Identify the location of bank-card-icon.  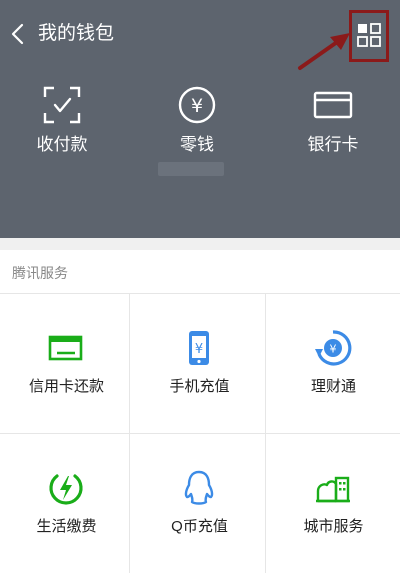
(333, 105).